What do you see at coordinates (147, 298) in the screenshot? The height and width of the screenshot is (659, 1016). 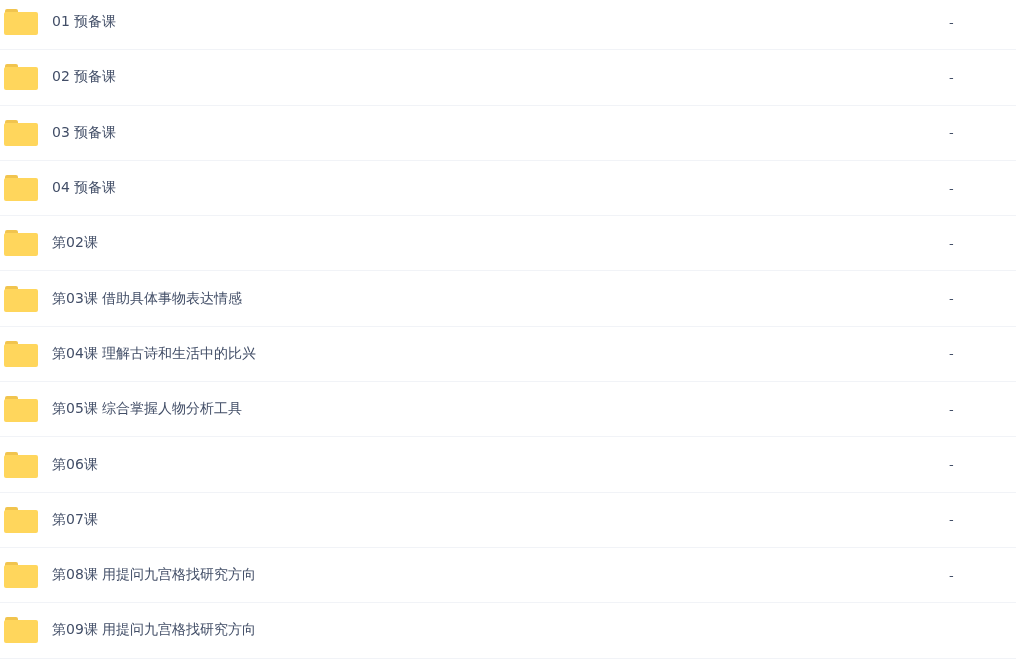 I see `folder-name: 第03课 借助具体事物表达情感` at bounding box center [147, 298].